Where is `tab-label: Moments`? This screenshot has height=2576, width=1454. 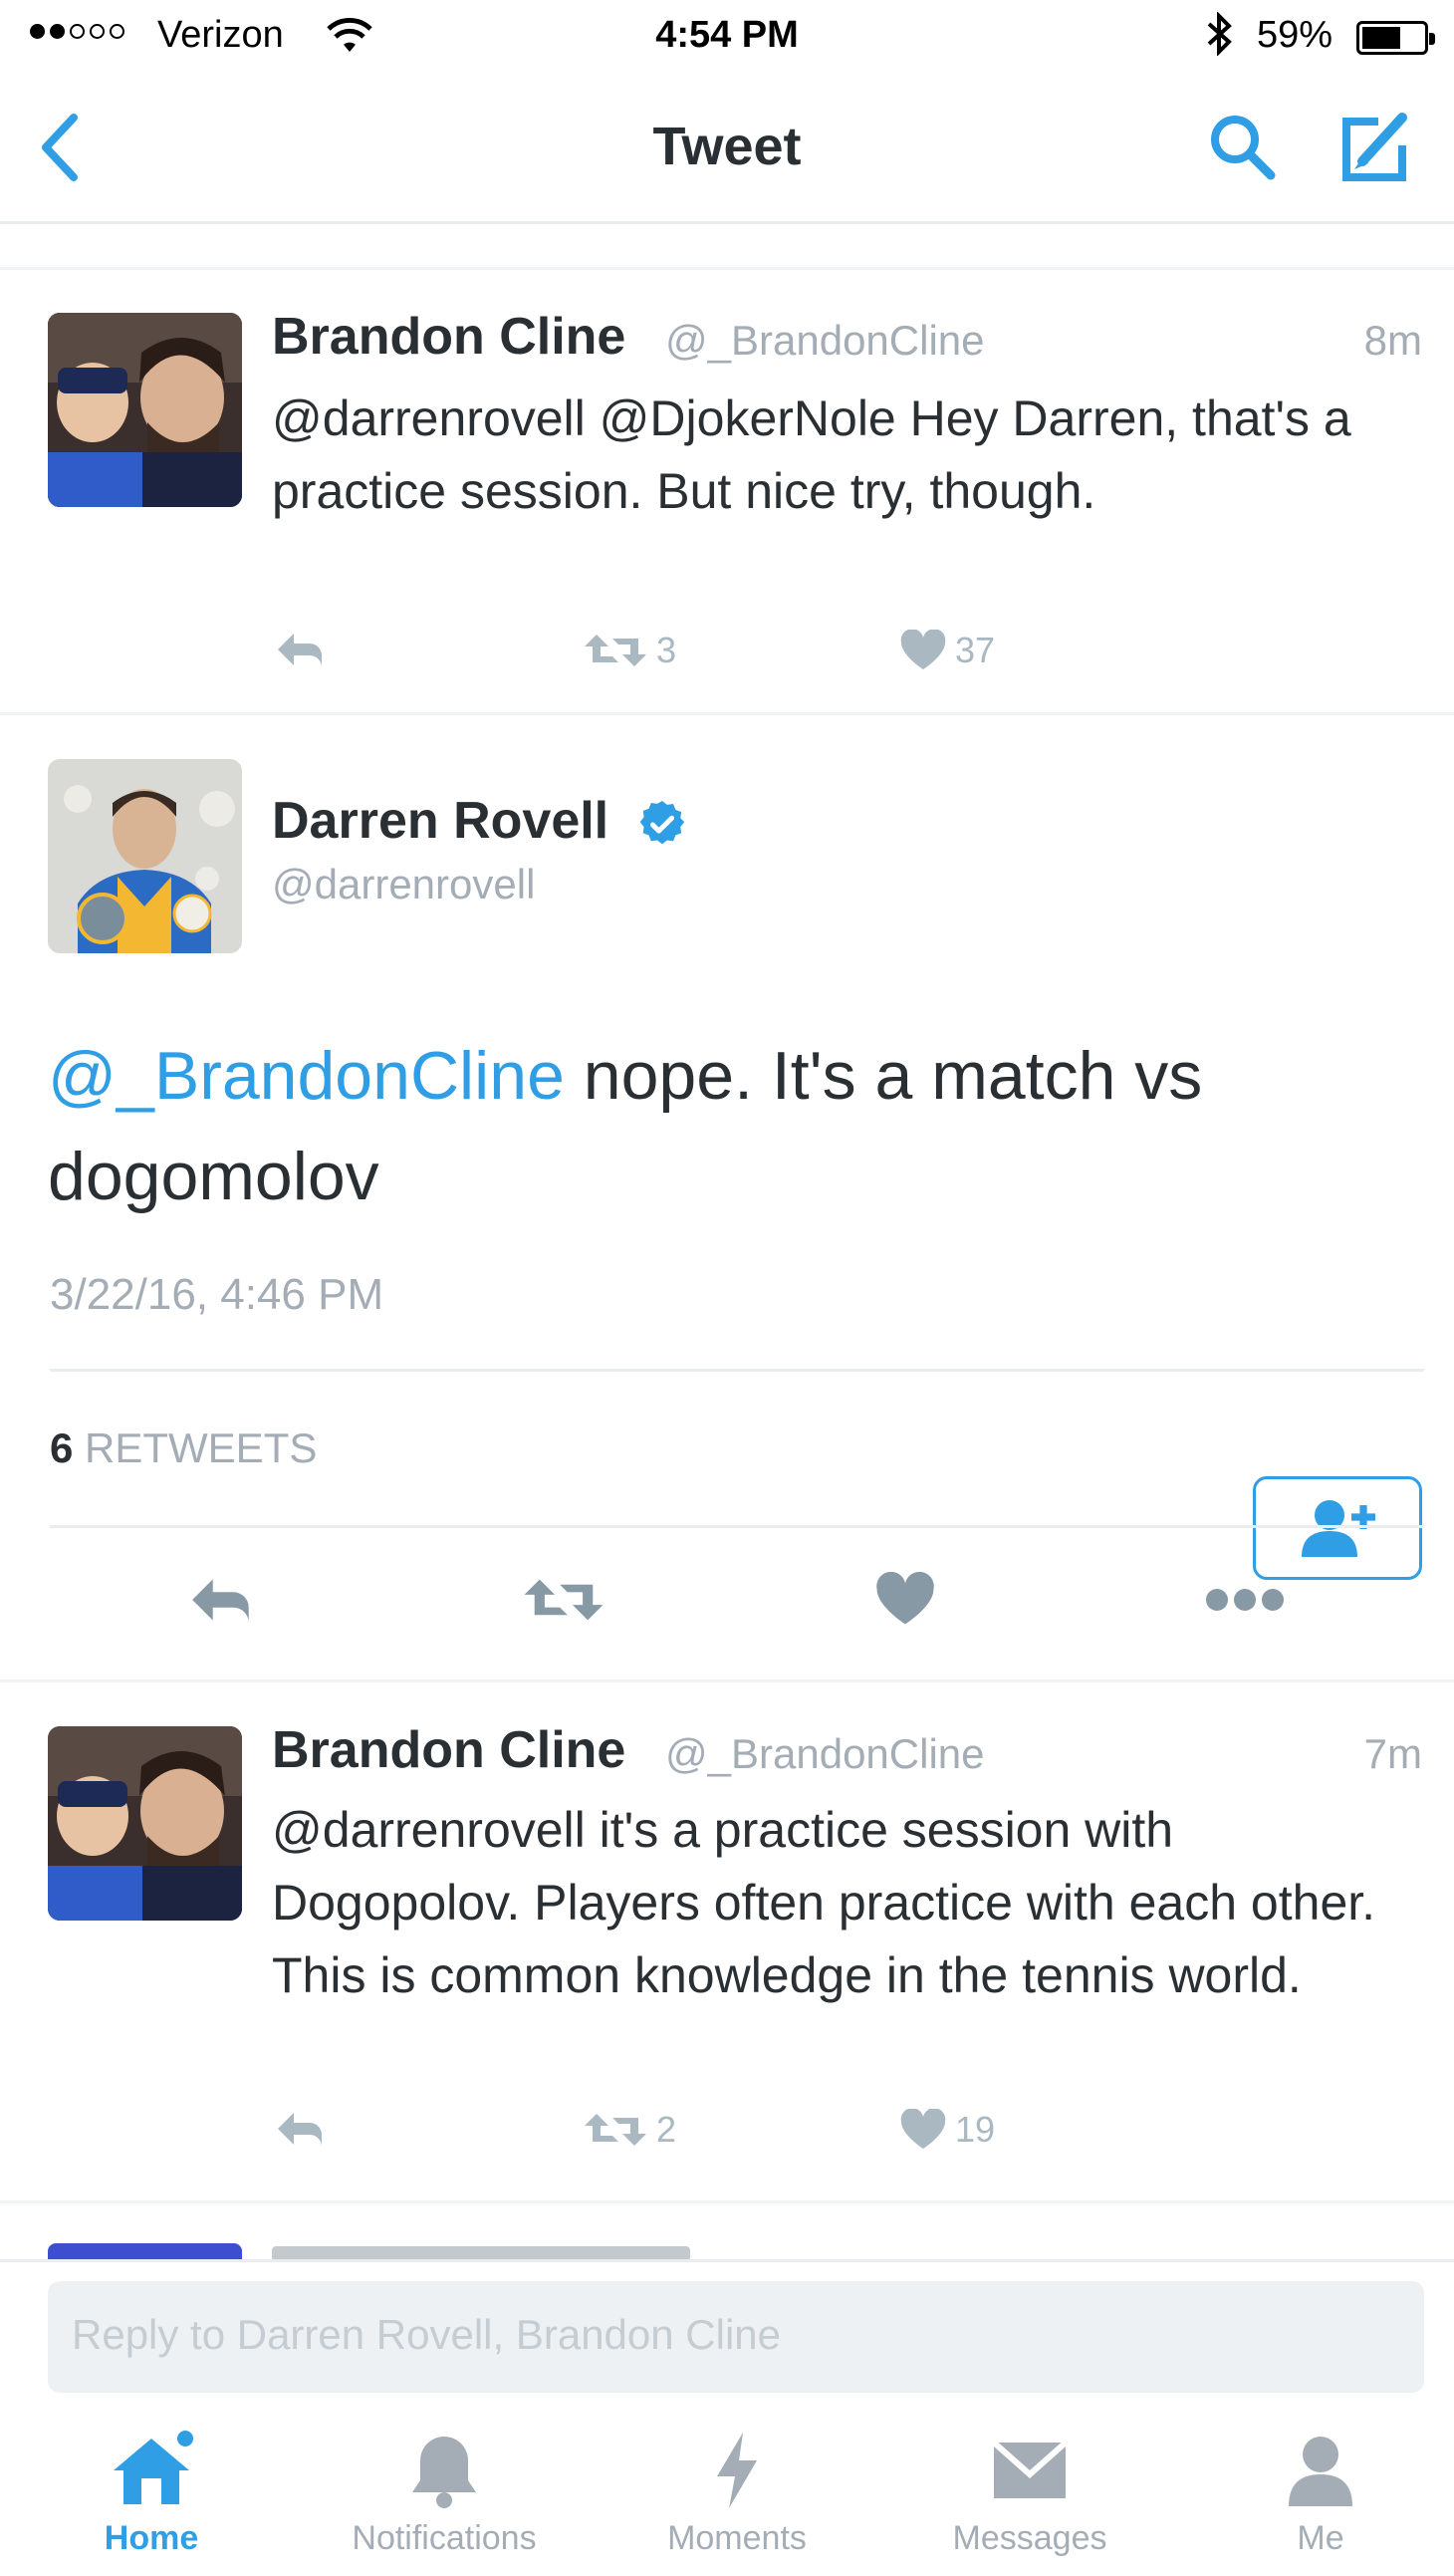
tab-label: Moments is located at coordinates (737, 2538).